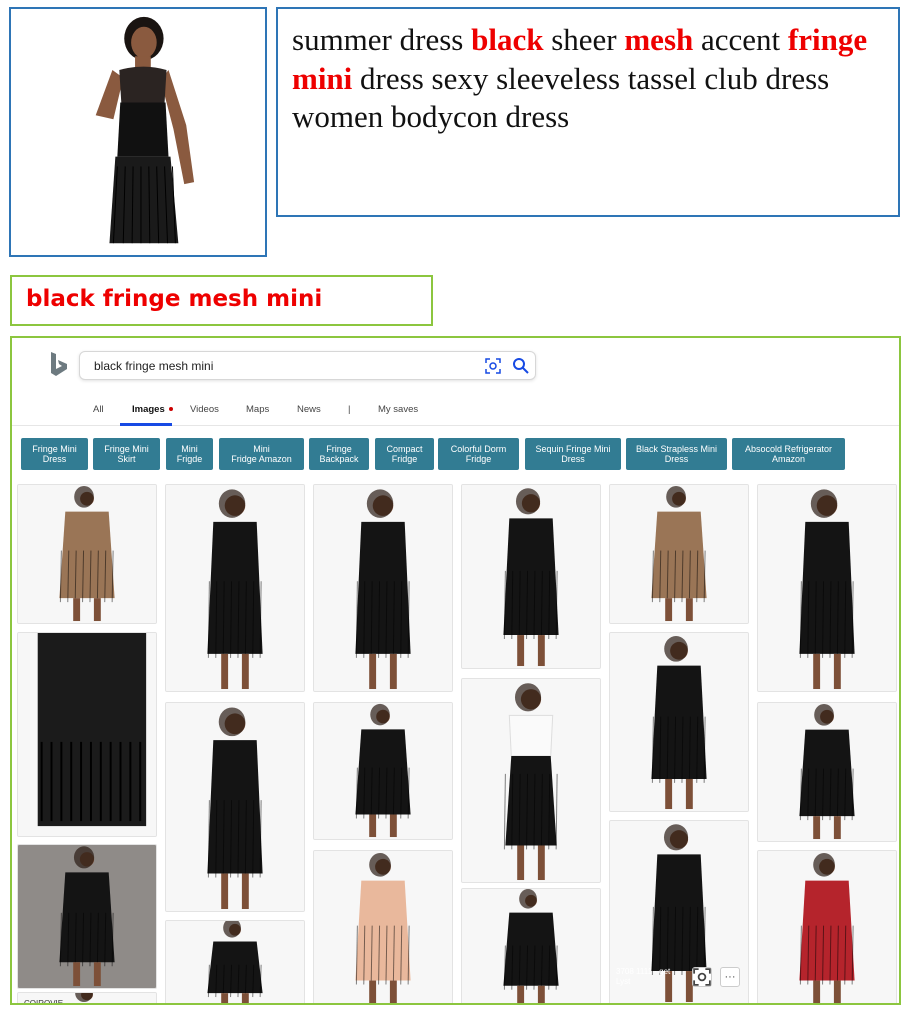 This screenshot has height=1016, width=912. I want to click on more-options-button: ···, so click(730, 977).